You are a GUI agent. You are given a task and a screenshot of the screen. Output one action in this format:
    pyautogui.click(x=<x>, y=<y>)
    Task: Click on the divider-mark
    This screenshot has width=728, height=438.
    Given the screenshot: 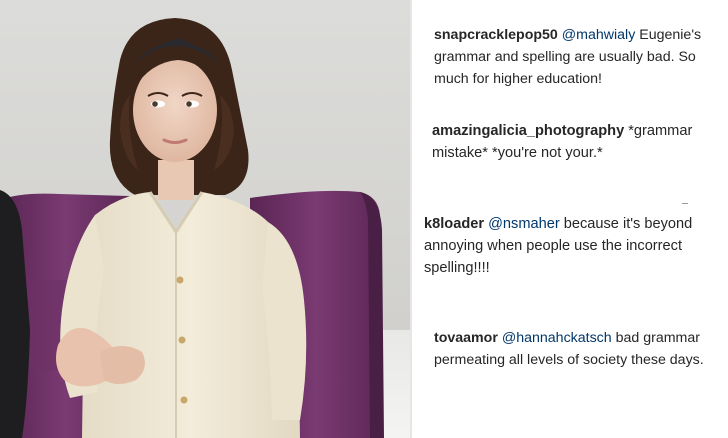 What is the action you would take?
    pyautogui.click(x=685, y=203)
    